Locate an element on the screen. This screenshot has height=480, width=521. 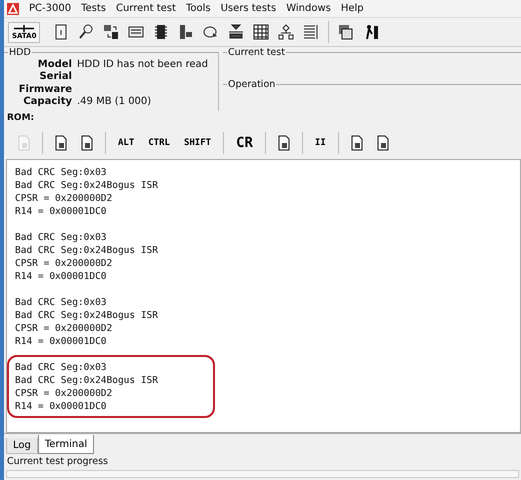
menu-item: Tests is located at coordinates (93, 8).